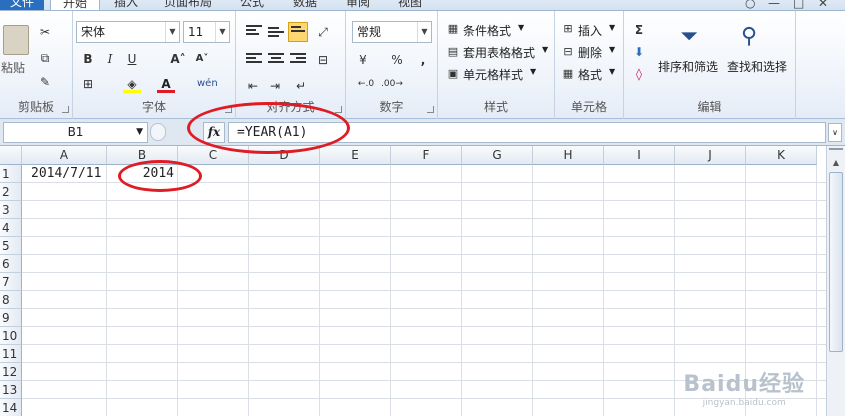  I want to click on sort-filter-button: 排序和筛选, so click(688, 66).